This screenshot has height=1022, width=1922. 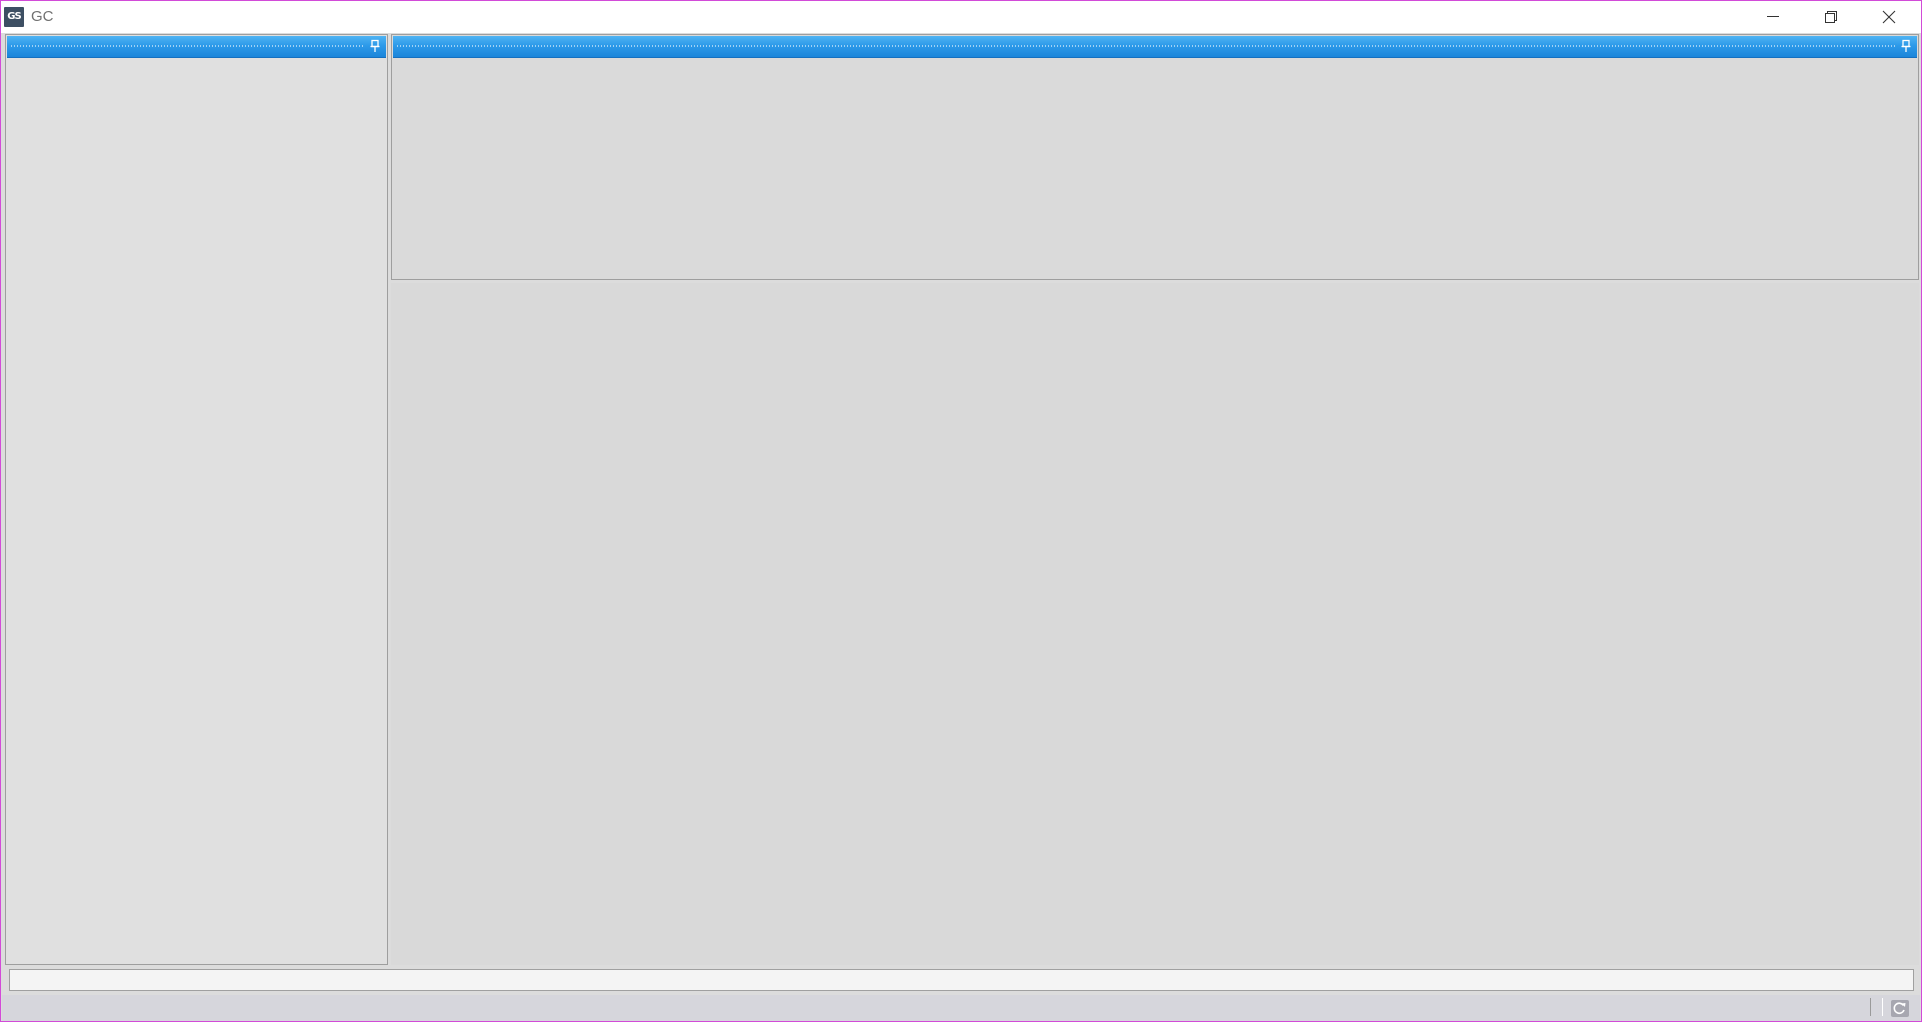 I want to click on minimize-icon, so click(x=1773, y=16).